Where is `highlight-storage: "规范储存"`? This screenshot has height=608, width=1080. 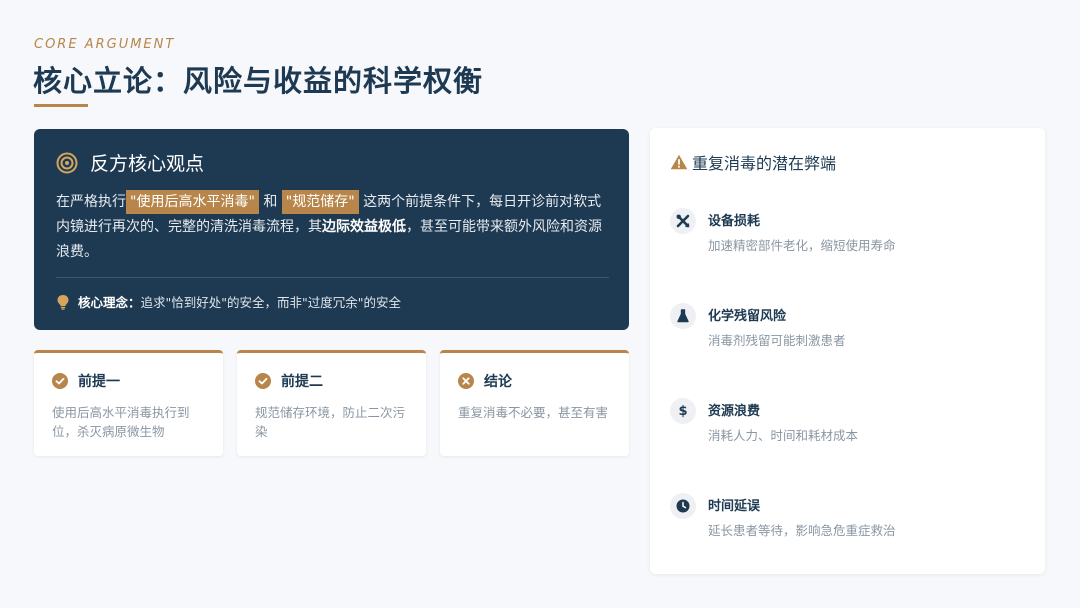 highlight-storage: "规范储存" is located at coordinates (320, 202).